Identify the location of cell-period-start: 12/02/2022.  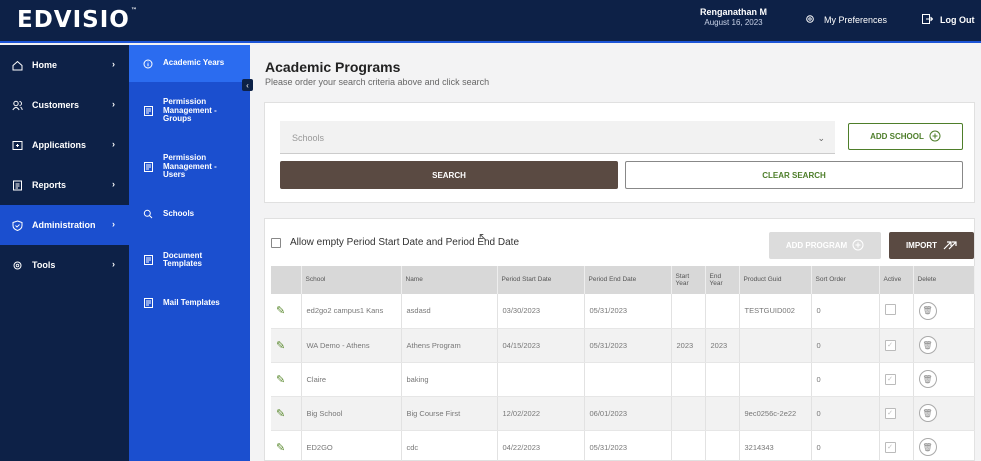
(541, 413).